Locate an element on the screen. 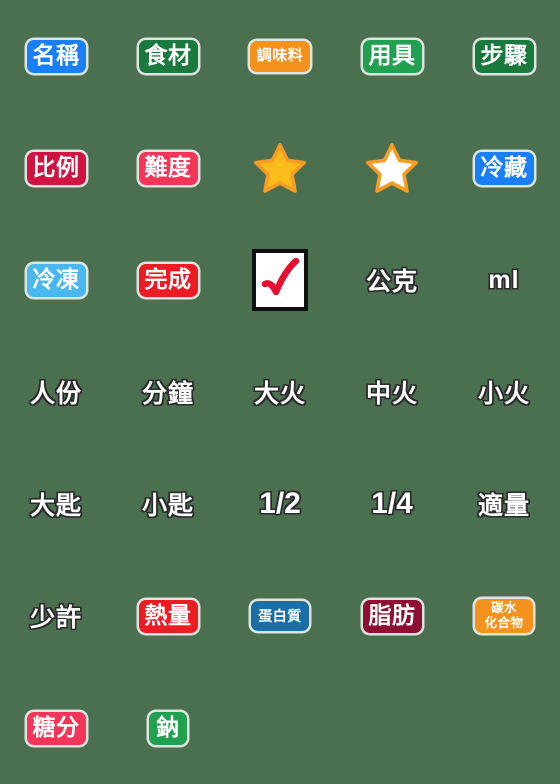  sticker-text-xiao-chi: 小匙 is located at coordinates (168, 504).